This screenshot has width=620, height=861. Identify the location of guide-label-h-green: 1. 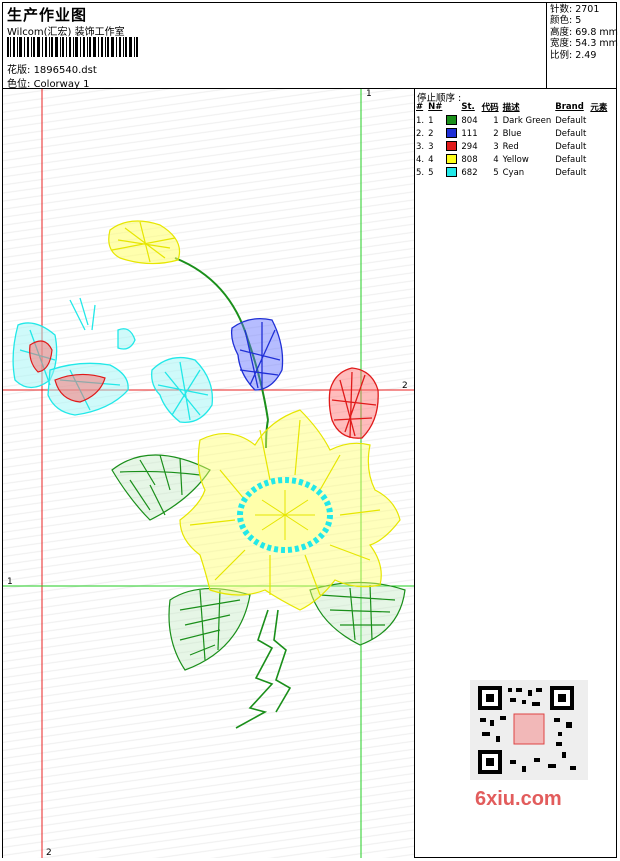
(10, 582).